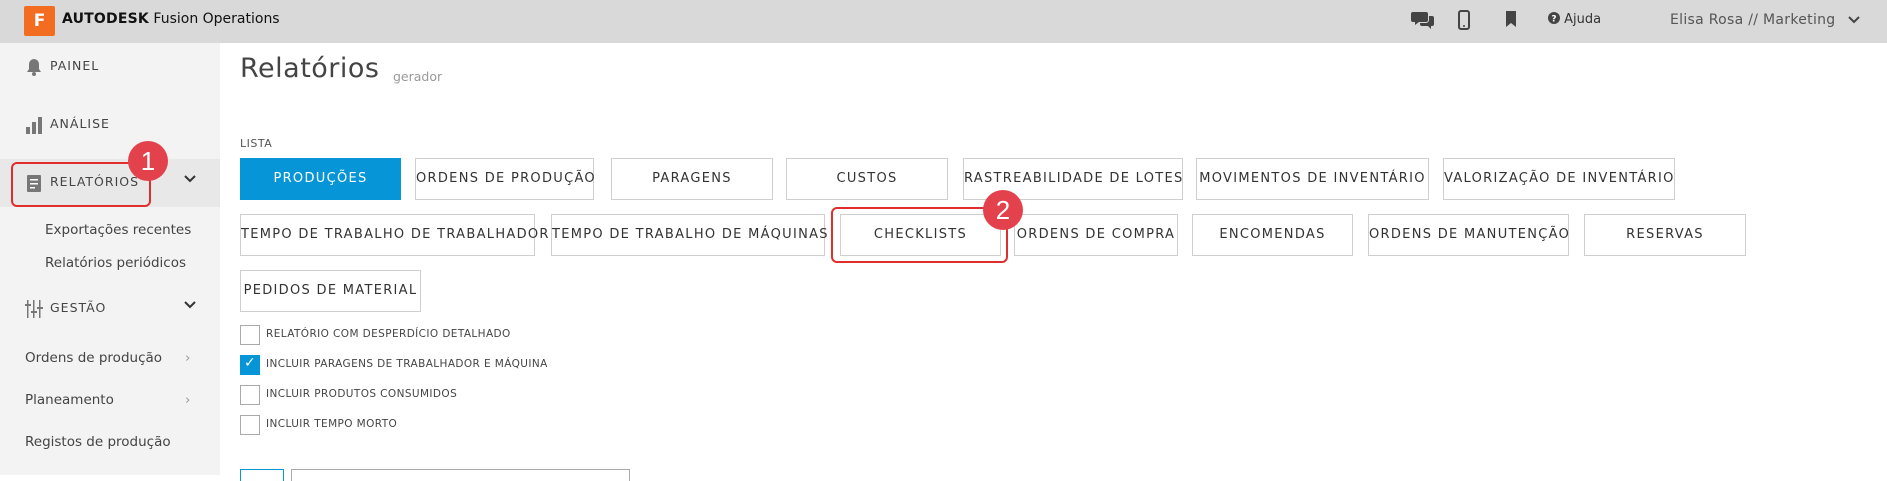  I want to click on help-link: ? Ajuda, so click(1574, 19).